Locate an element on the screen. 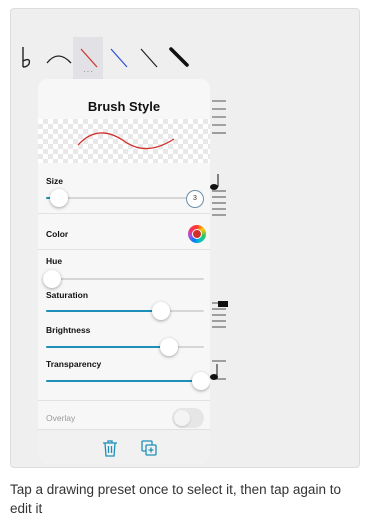 Image resolution: width=370 pixels, height=531 pixels. preset-toolbar: ··· is located at coordinates (117, 58).